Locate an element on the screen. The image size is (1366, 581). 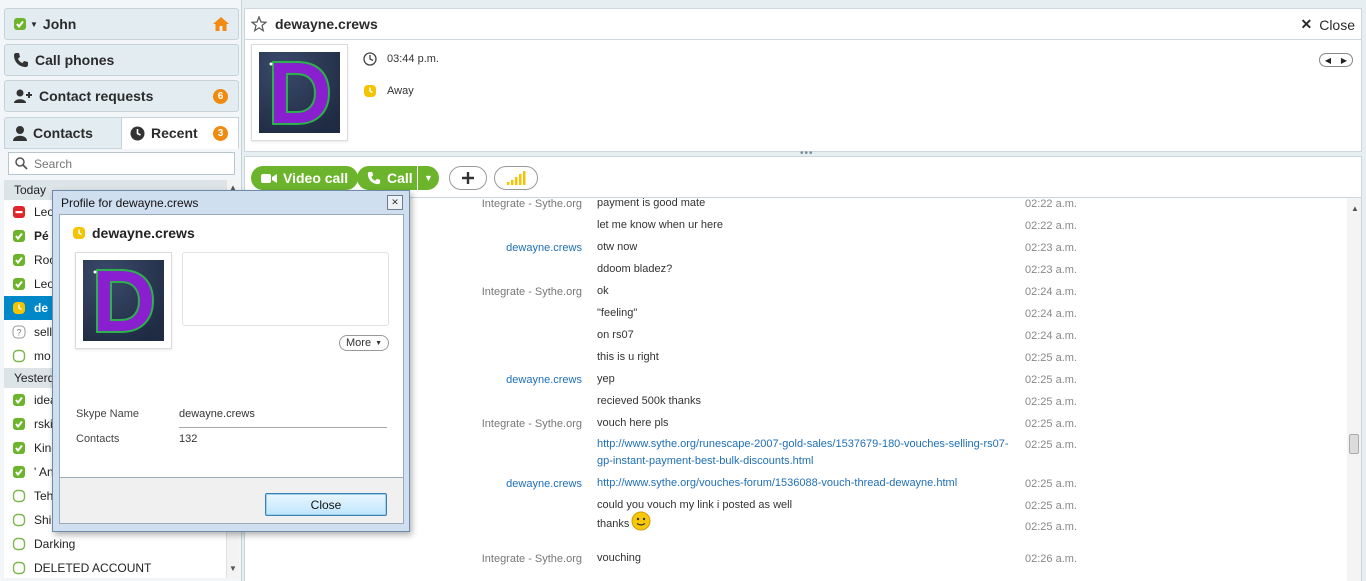
star-icon is located at coordinates (259, 24).